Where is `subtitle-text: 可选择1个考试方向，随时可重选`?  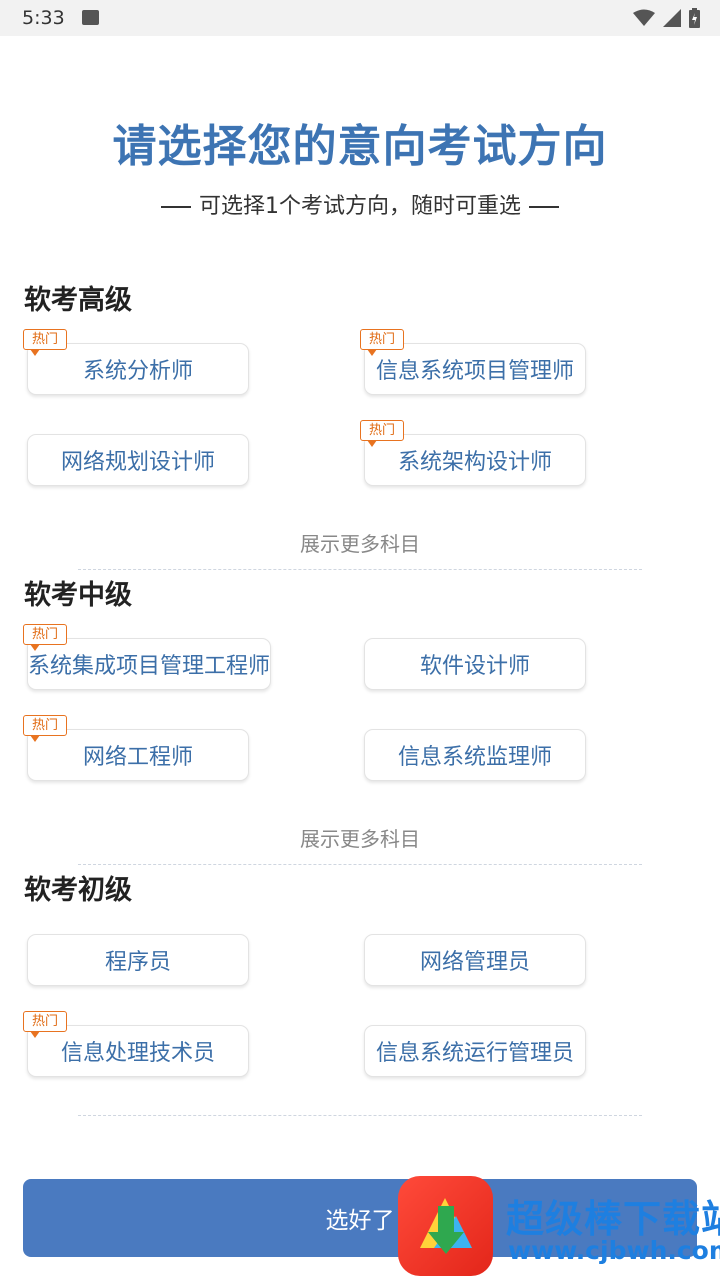 subtitle-text: 可选择1个考试方向，随时可重选 is located at coordinates (360, 206).